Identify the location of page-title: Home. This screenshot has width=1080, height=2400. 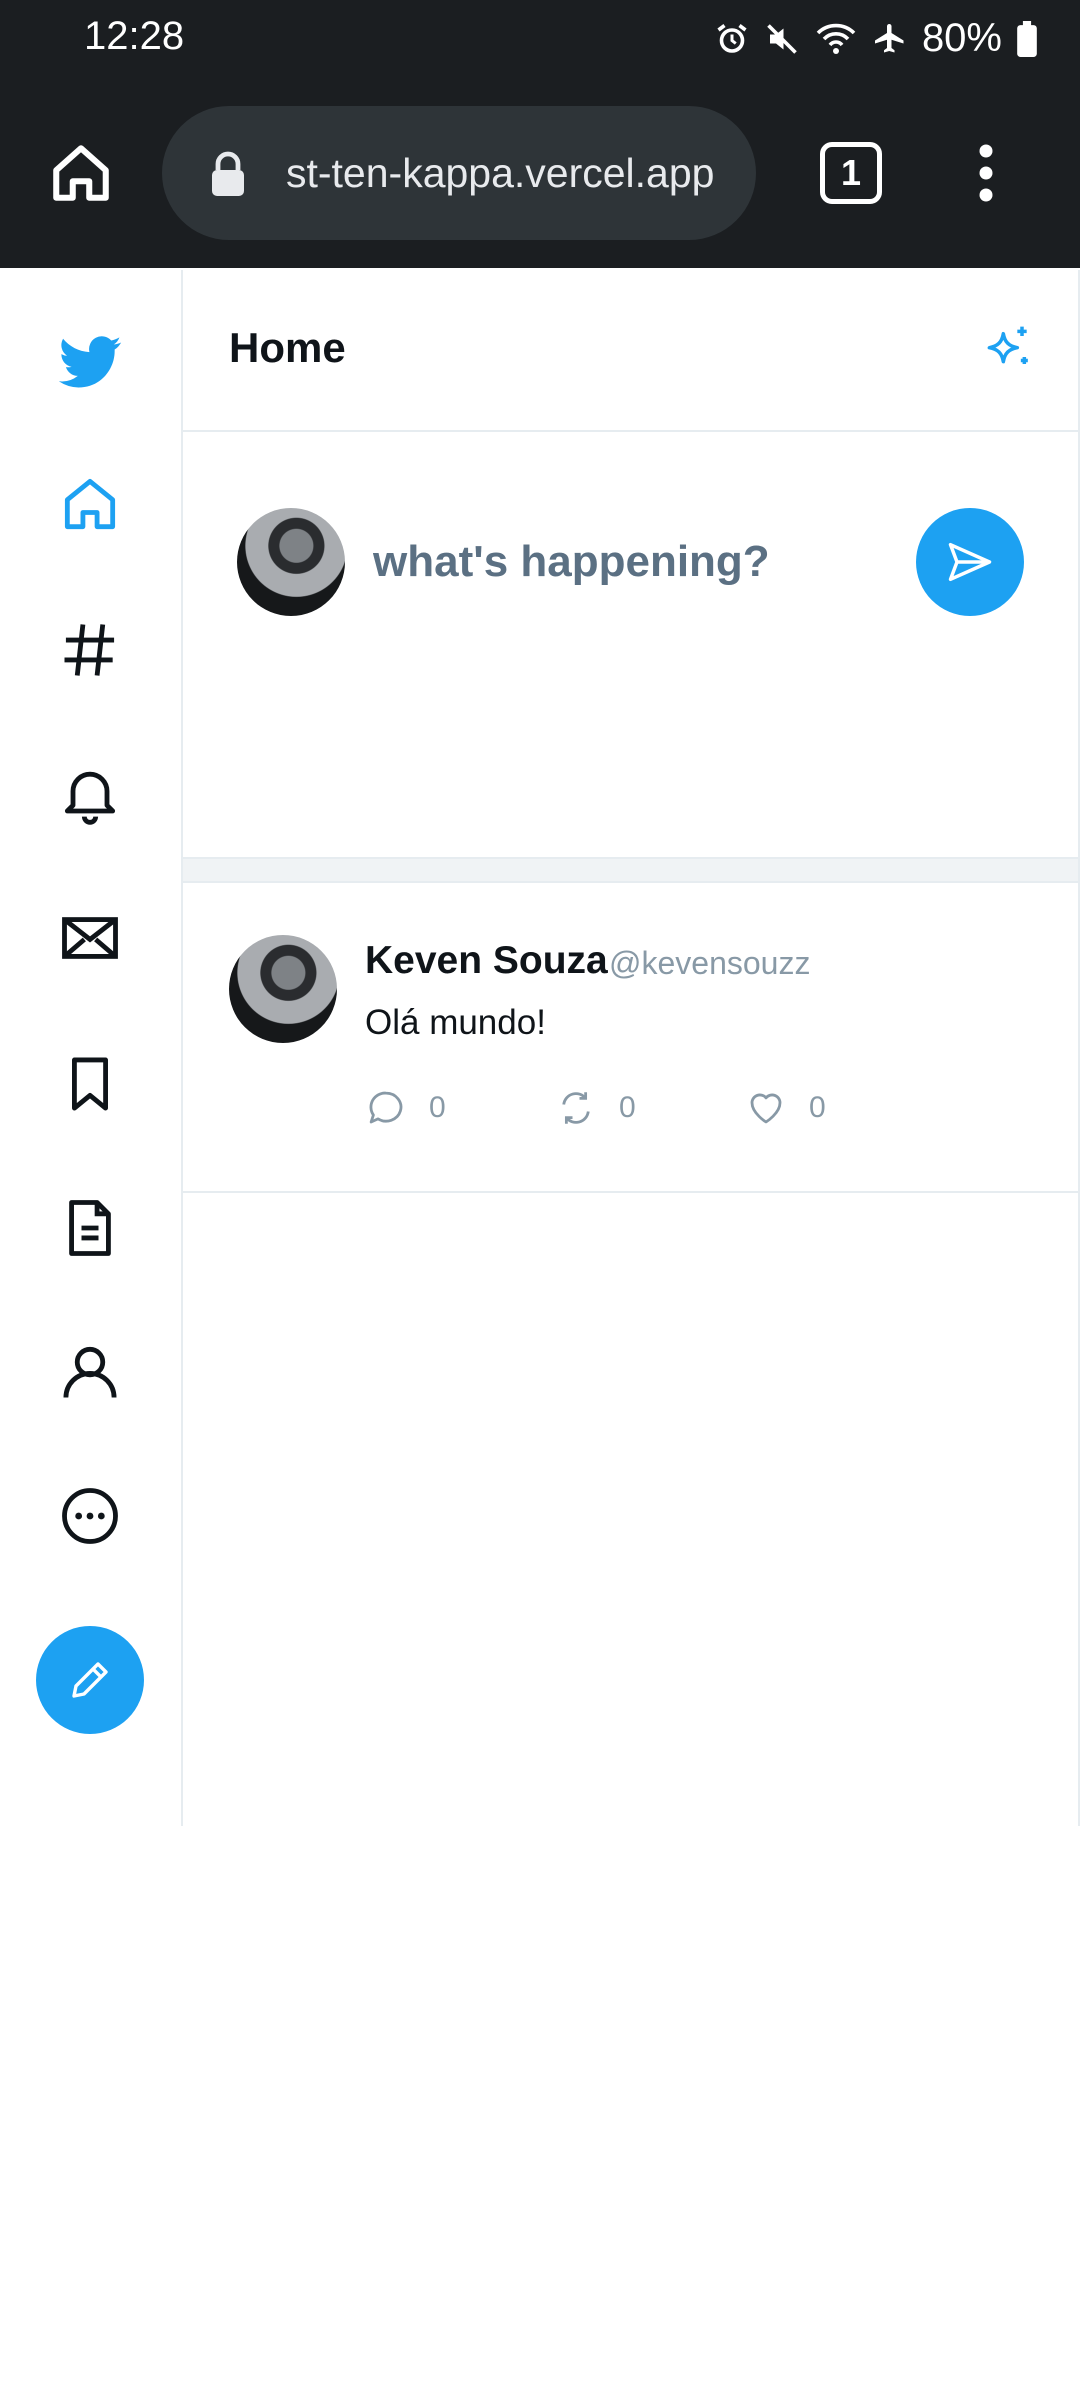
(287, 347).